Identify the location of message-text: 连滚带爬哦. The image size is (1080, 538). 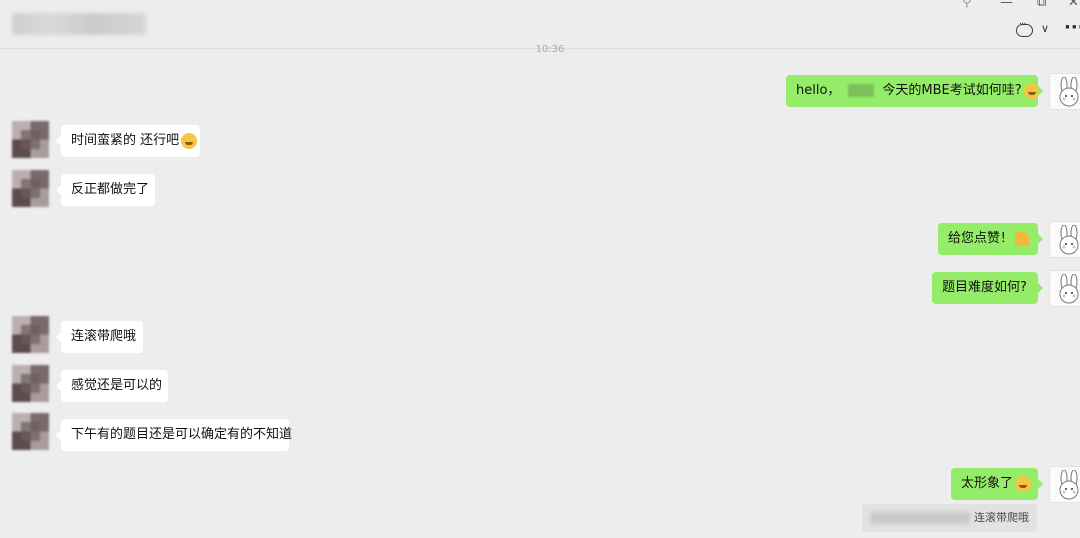
(104, 336).